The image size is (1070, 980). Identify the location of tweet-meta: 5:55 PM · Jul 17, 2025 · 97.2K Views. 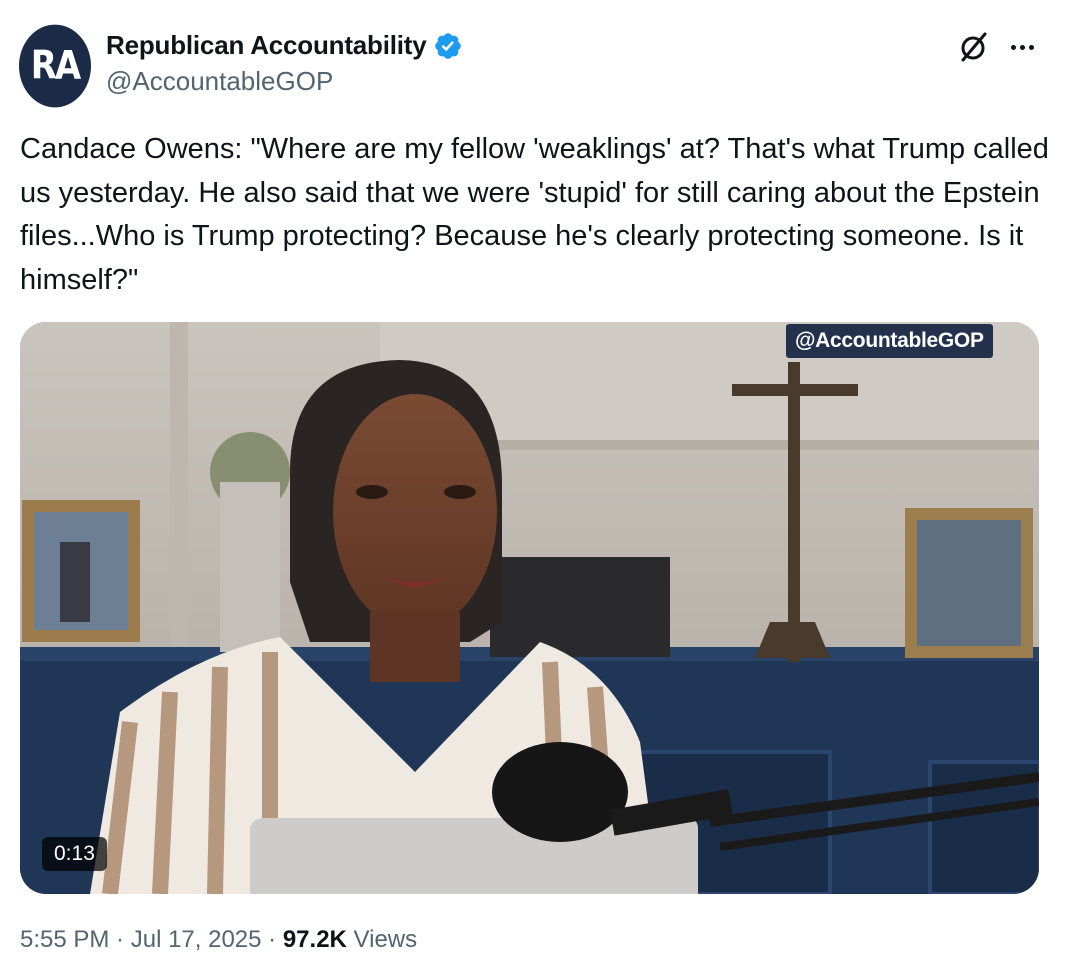
(218, 940).